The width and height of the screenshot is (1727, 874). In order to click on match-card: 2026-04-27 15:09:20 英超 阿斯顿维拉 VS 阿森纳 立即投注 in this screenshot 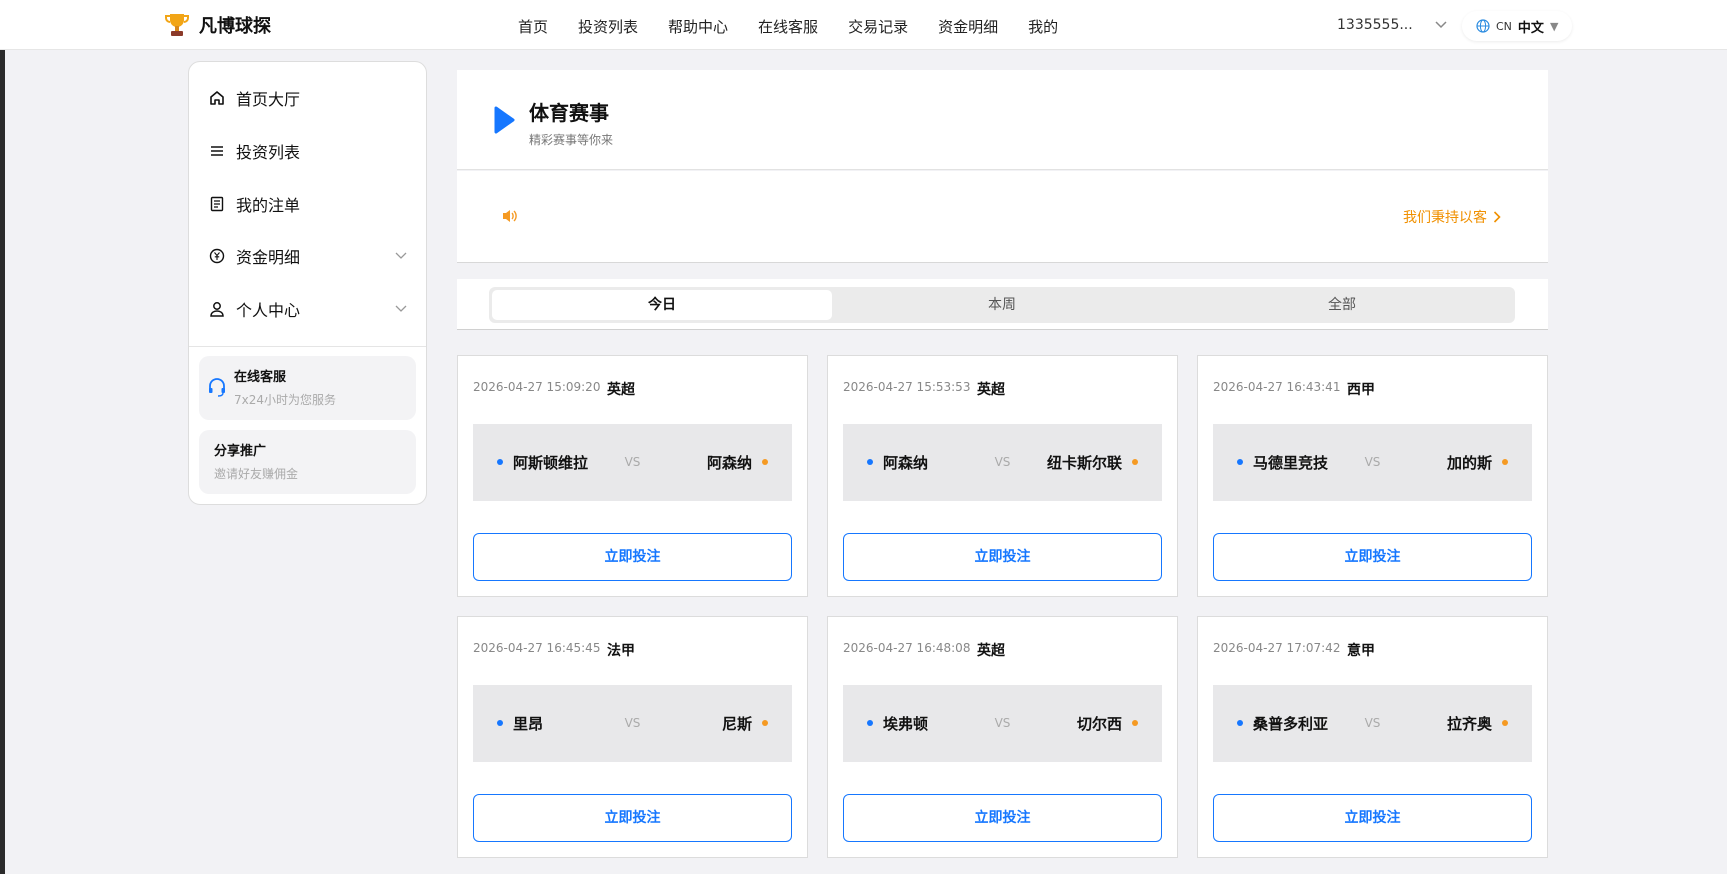, I will do `click(632, 476)`.